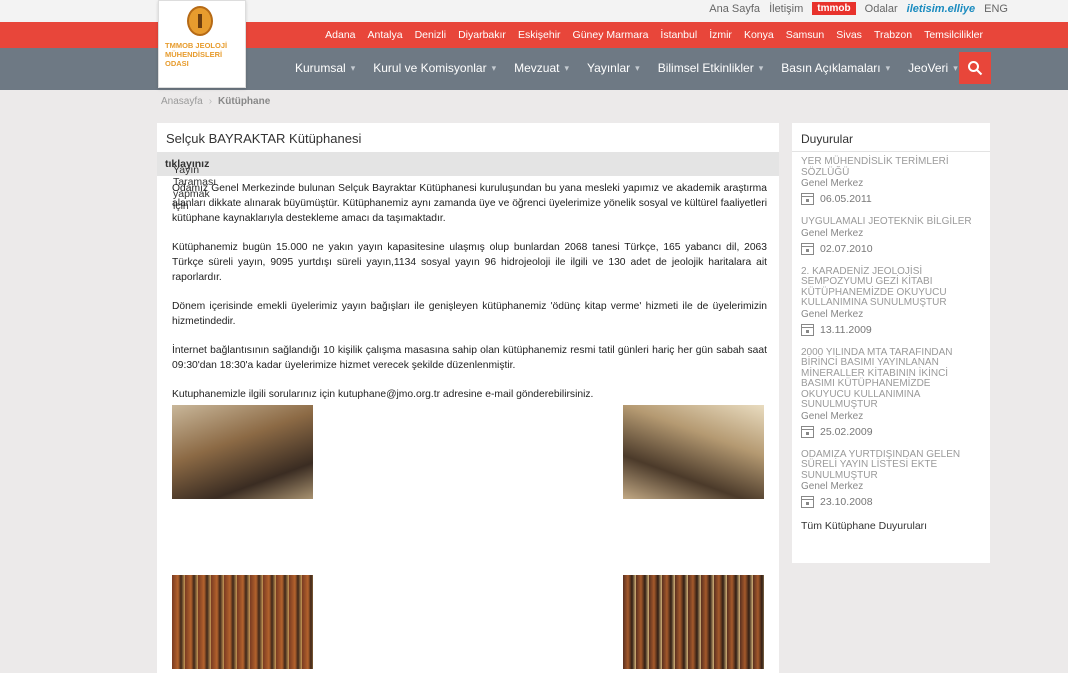  I want to click on news-date-row: 02.07.2010, so click(892, 248).